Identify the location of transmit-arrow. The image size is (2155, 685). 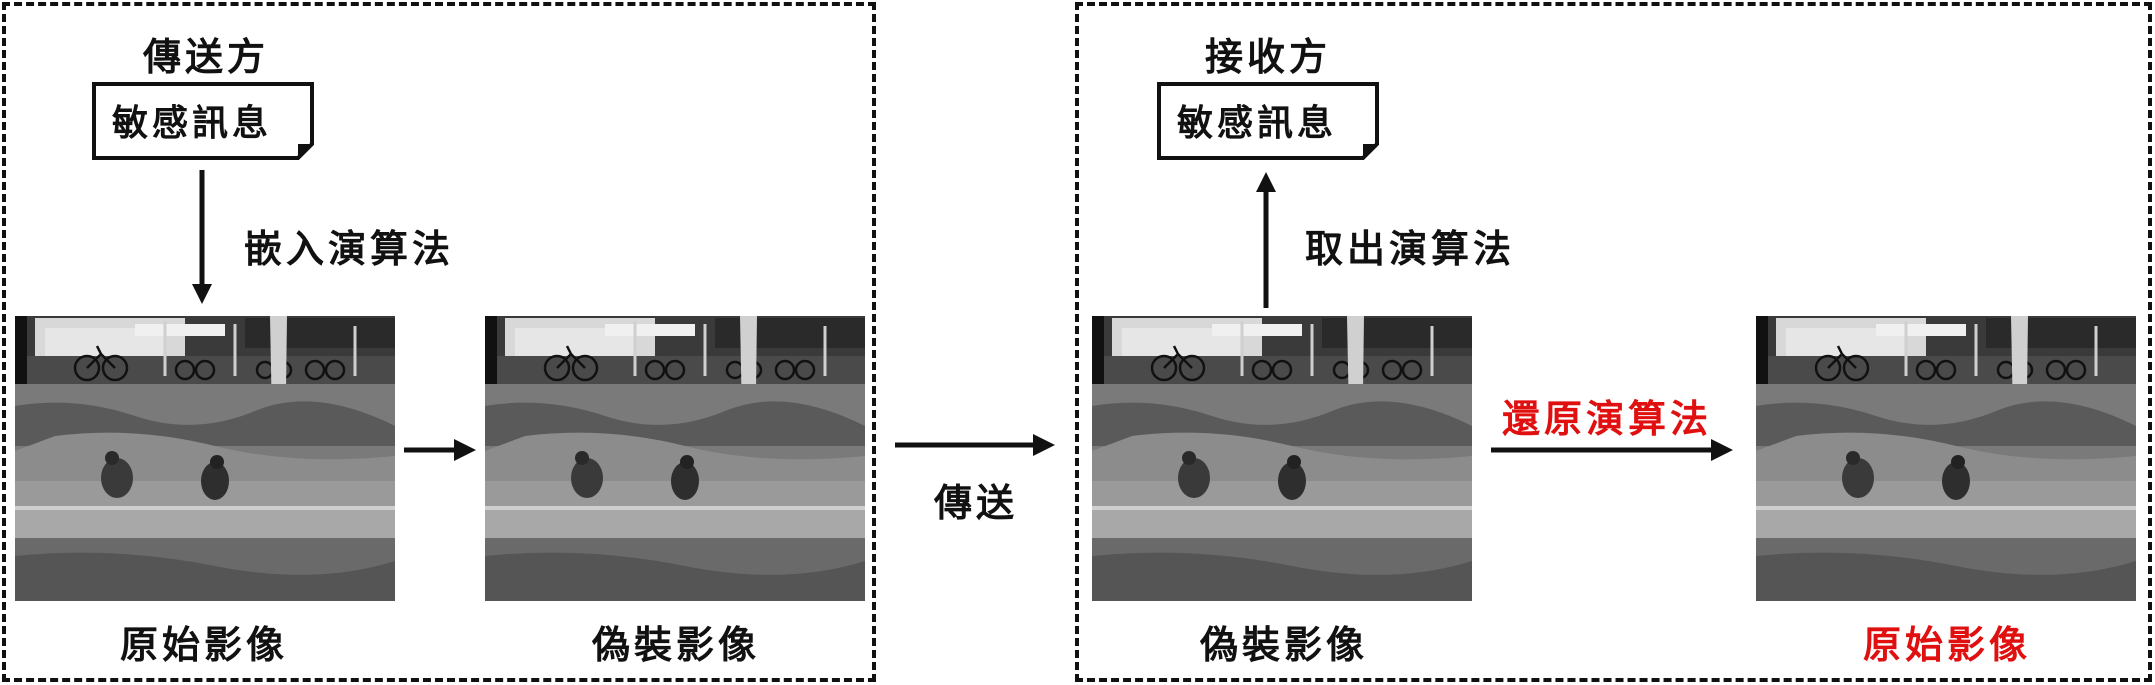
(975, 445).